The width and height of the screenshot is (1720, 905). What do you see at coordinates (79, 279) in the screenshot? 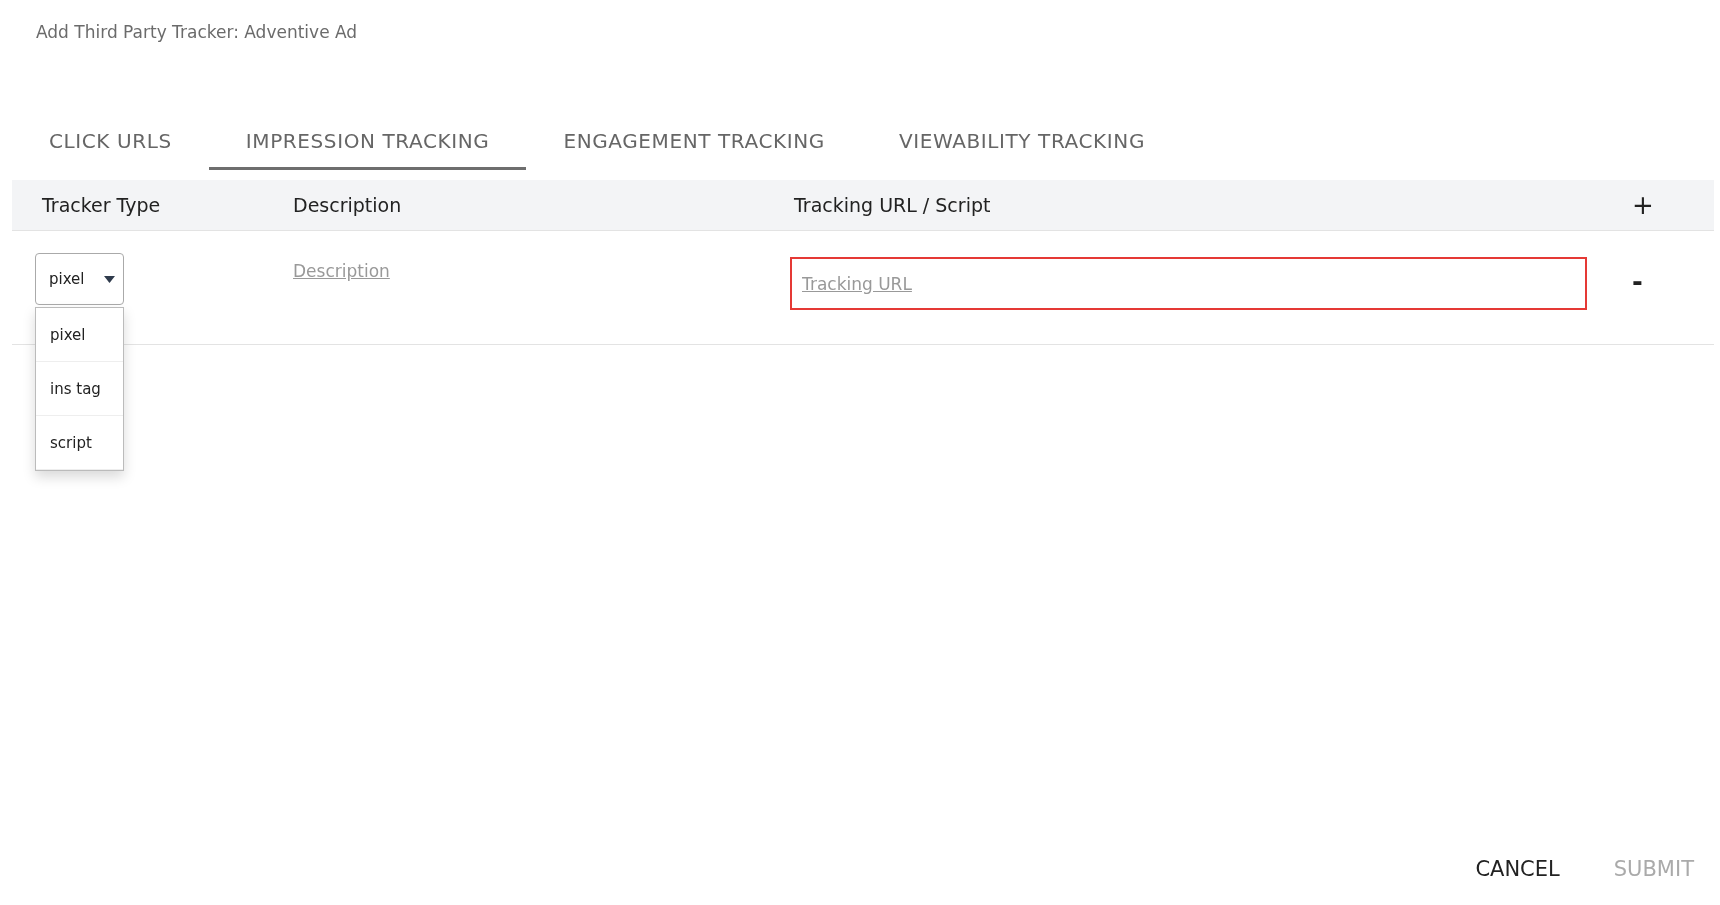
I see `tracker-type-select: pixel` at bounding box center [79, 279].